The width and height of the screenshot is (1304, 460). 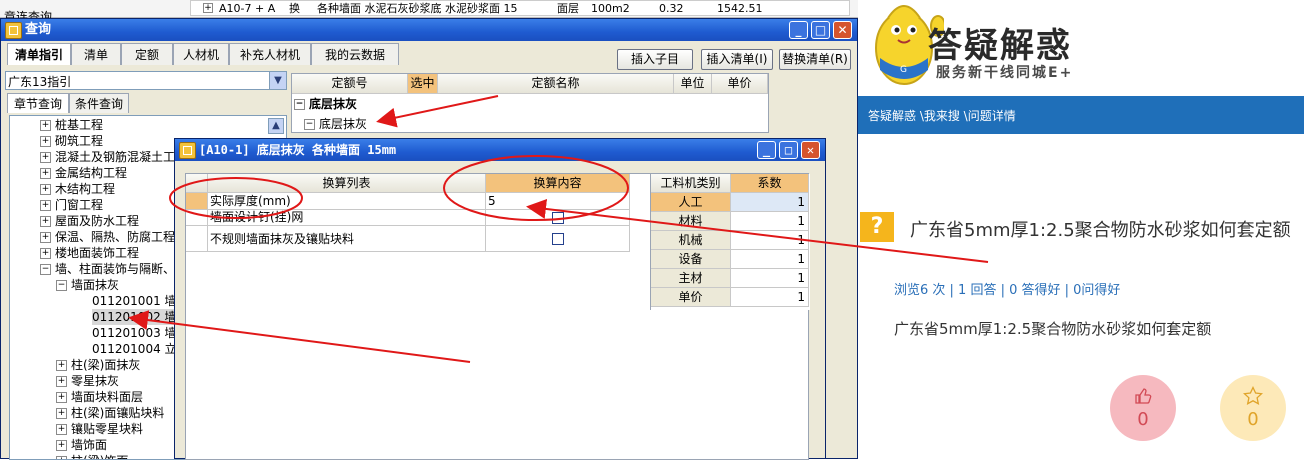 I want to click on tree-item-label: 墙面抹灰, so click(x=95, y=285).